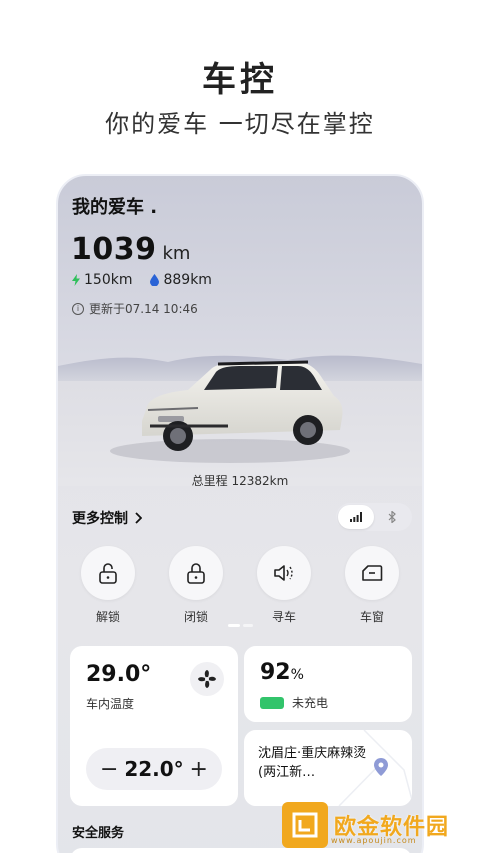 The image size is (480, 853). I want to click on hero-title: 车控, so click(240, 80).